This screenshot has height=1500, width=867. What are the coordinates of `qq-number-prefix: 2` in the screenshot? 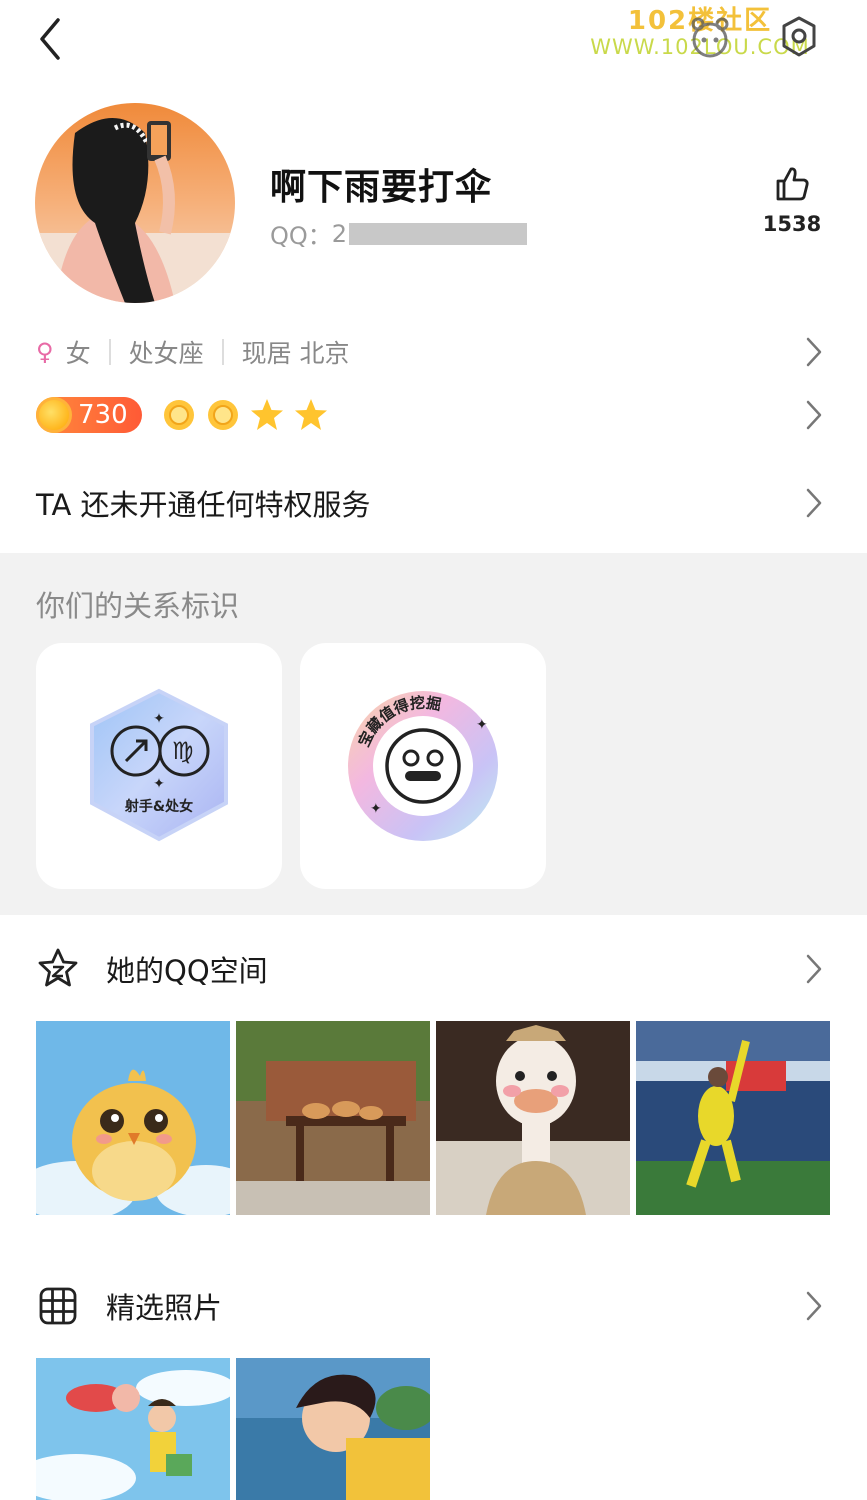 It's located at (339, 233).